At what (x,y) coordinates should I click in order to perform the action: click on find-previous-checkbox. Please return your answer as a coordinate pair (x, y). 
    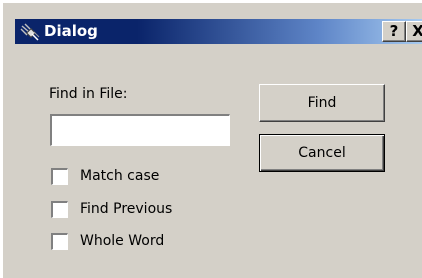
    Looking at the image, I should click on (59, 209).